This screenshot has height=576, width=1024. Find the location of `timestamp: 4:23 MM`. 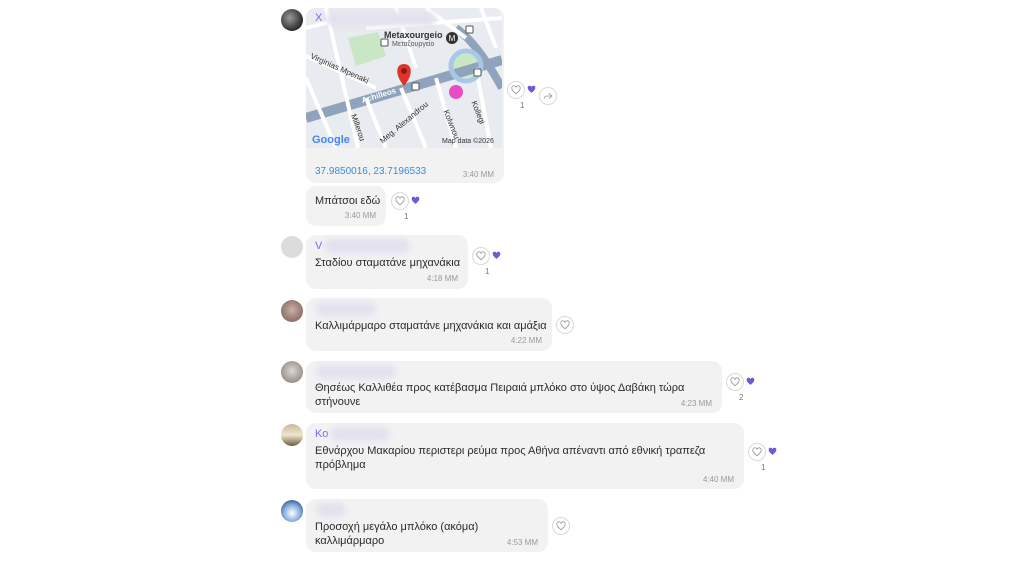

timestamp: 4:23 MM is located at coordinates (696, 403).